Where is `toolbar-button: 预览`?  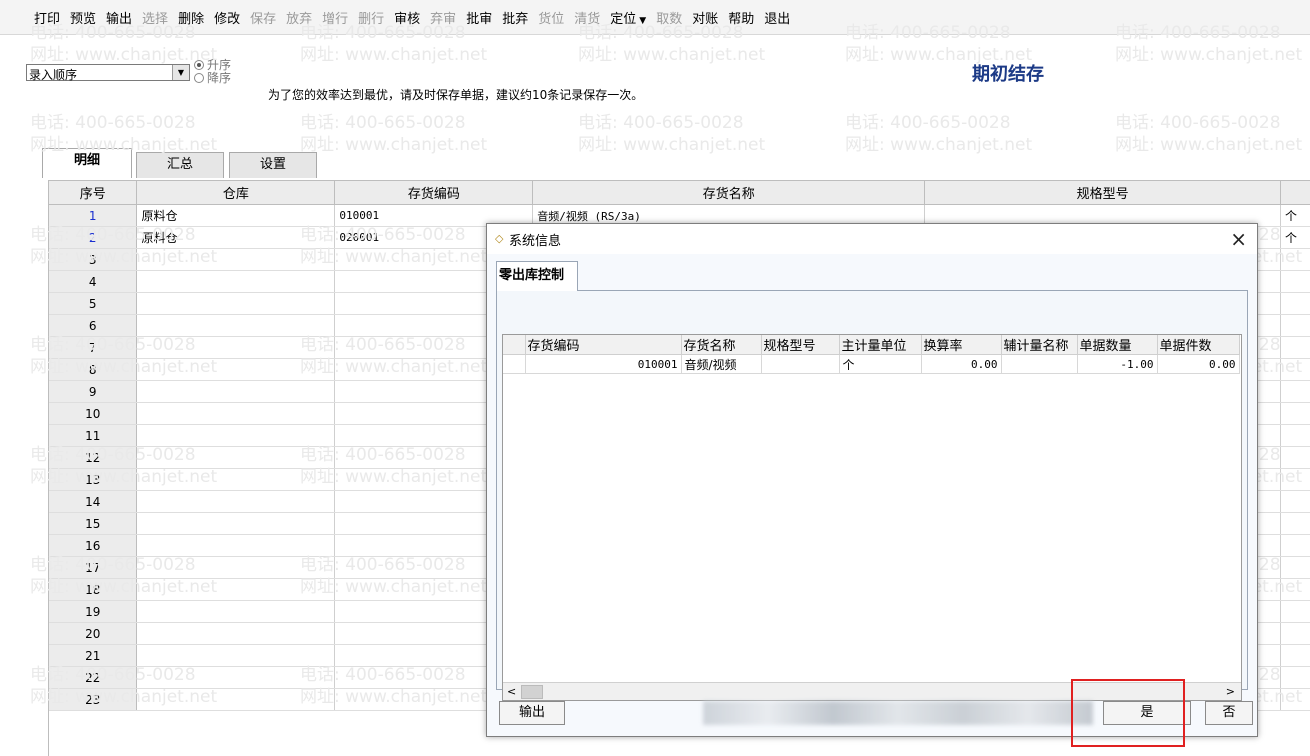 toolbar-button: 预览 is located at coordinates (83, 17).